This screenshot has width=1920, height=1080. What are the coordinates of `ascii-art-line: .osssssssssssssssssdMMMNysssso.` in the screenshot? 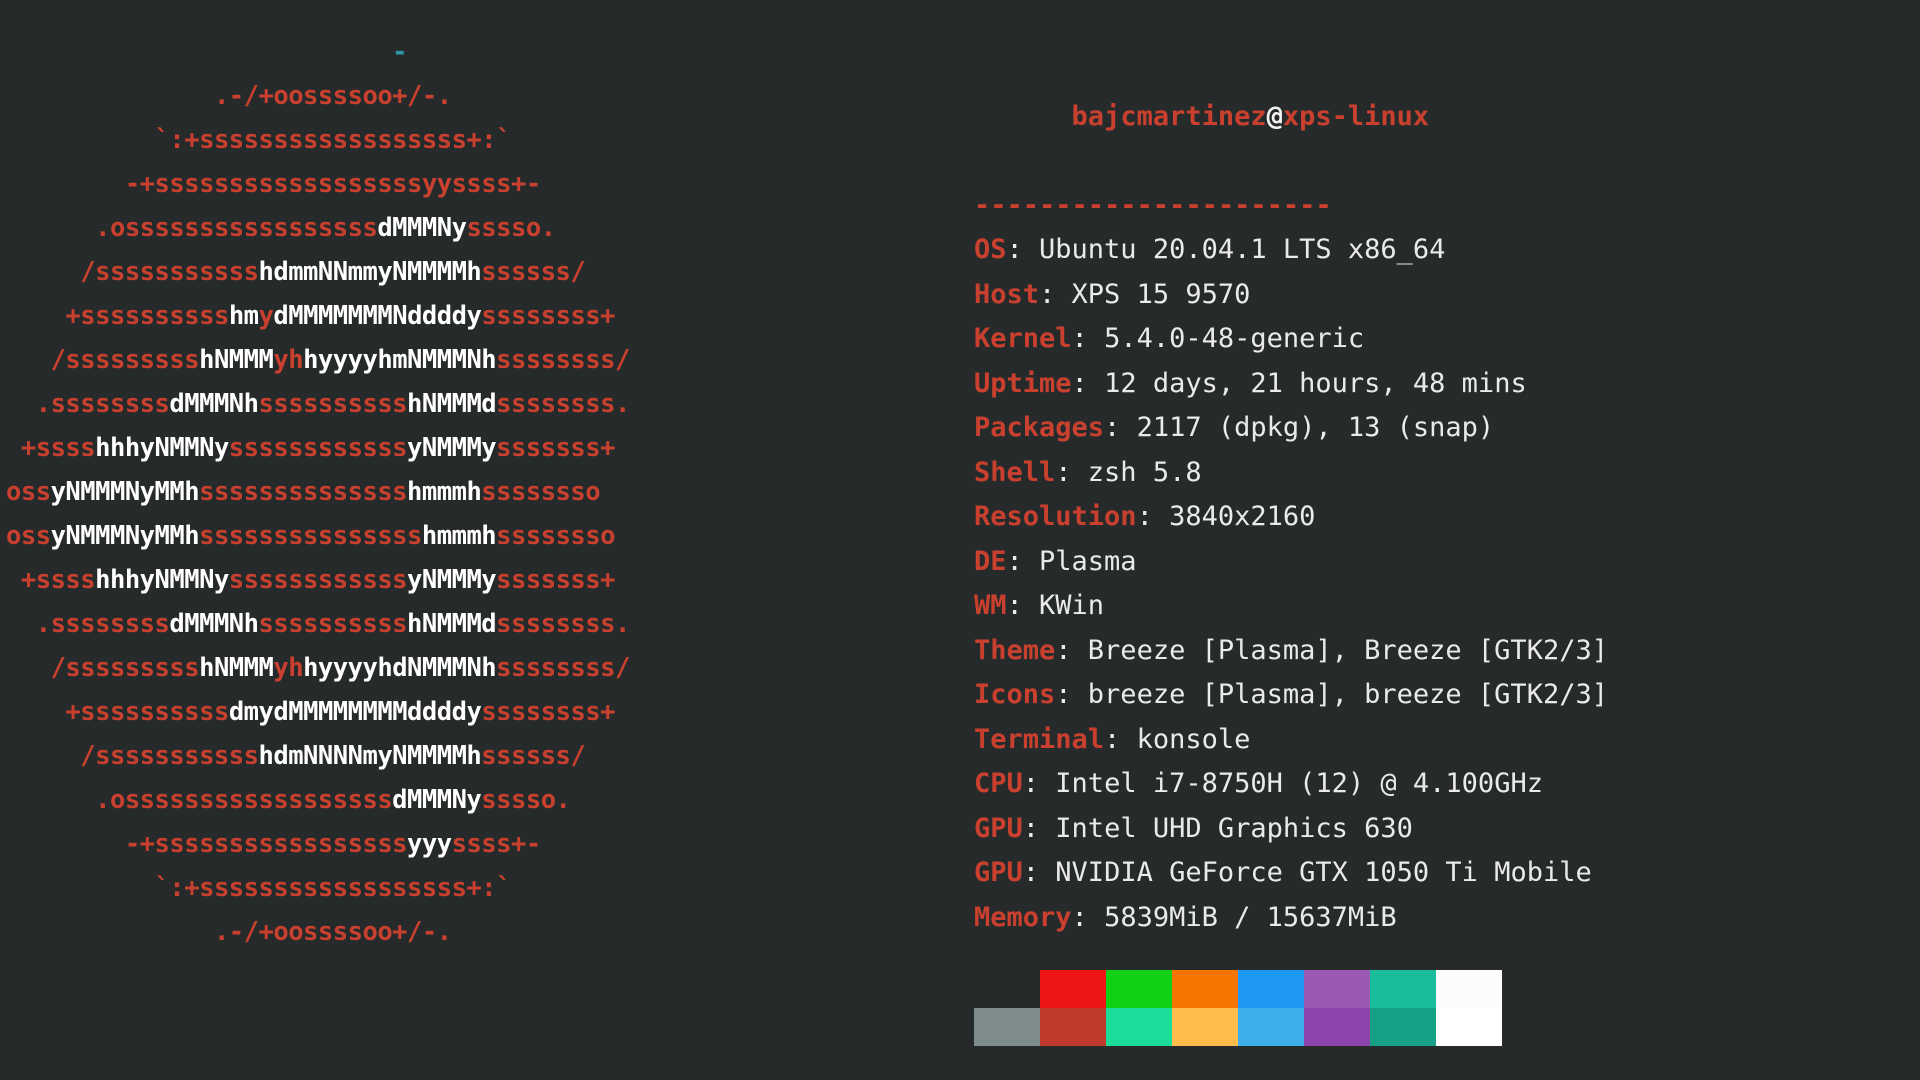 It's located at (483, 228).